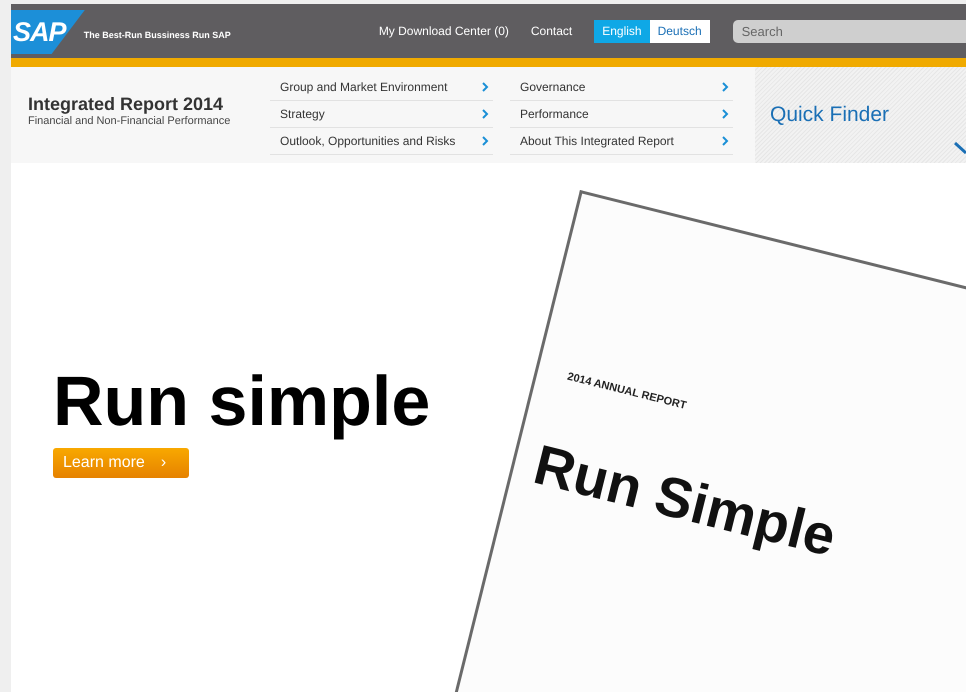 Image resolution: width=966 pixels, height=692 pixels. What do you see at coordinates (685, 500) in the screenshot?
I see `cover-title: Run Simple` at bounding box center [685, 500].